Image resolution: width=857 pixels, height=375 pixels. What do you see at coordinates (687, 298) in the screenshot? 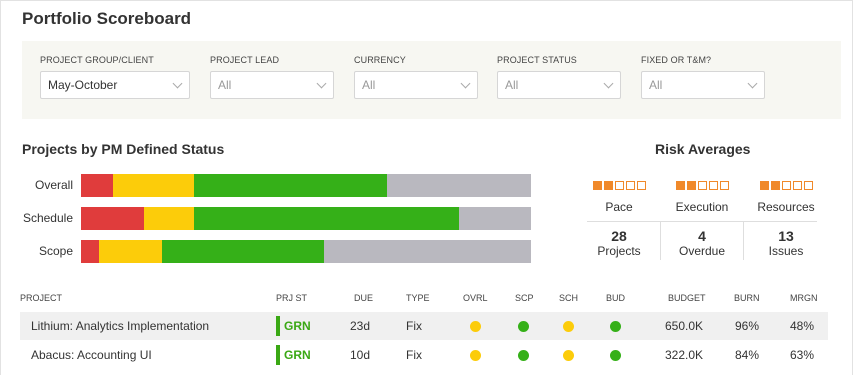
I see `column-header-budget: BUDGET` at bounding box center [687, 298].